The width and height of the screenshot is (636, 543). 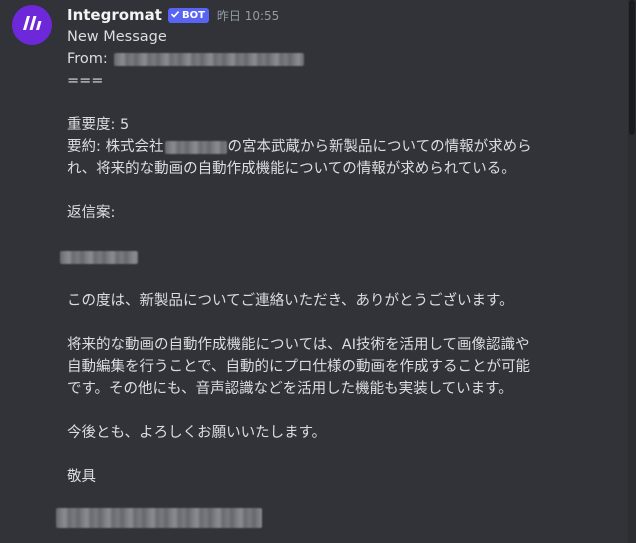 I want to click on checkmark-icon, so click(x=175, y=15).